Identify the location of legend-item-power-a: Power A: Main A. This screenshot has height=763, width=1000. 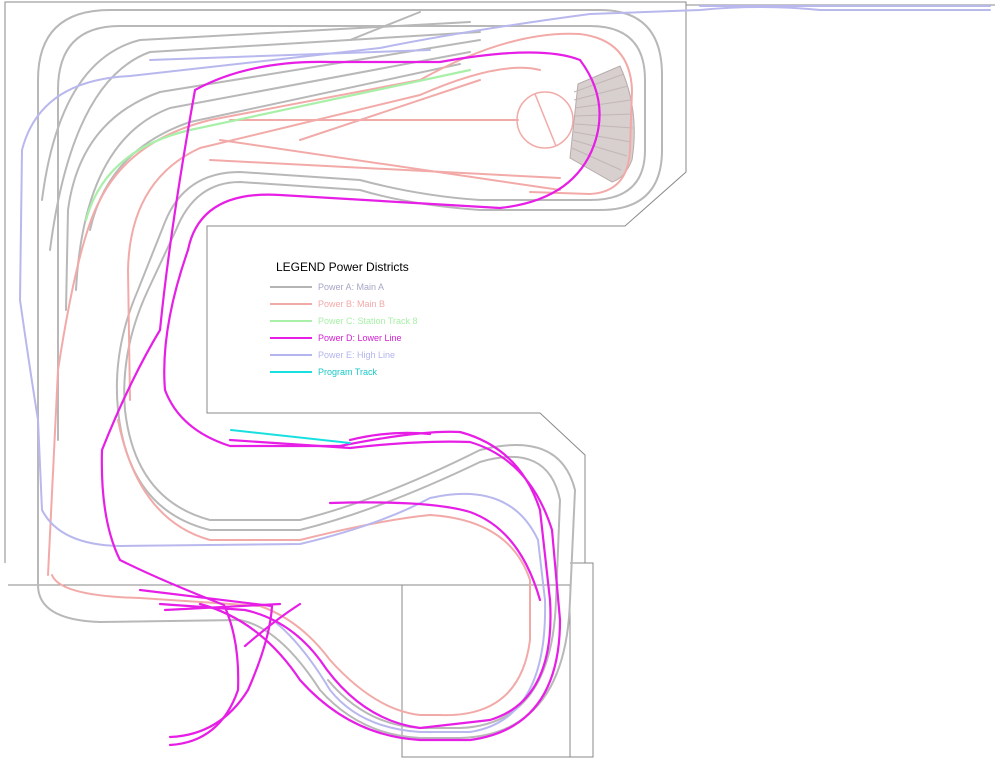
(327, 287).